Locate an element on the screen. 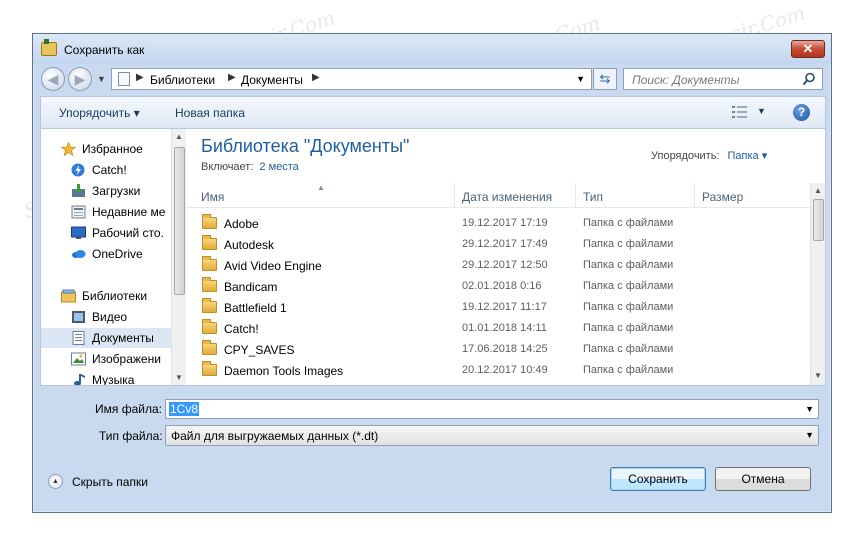  save-button: Сохранить is located at coordinates (658, 479).